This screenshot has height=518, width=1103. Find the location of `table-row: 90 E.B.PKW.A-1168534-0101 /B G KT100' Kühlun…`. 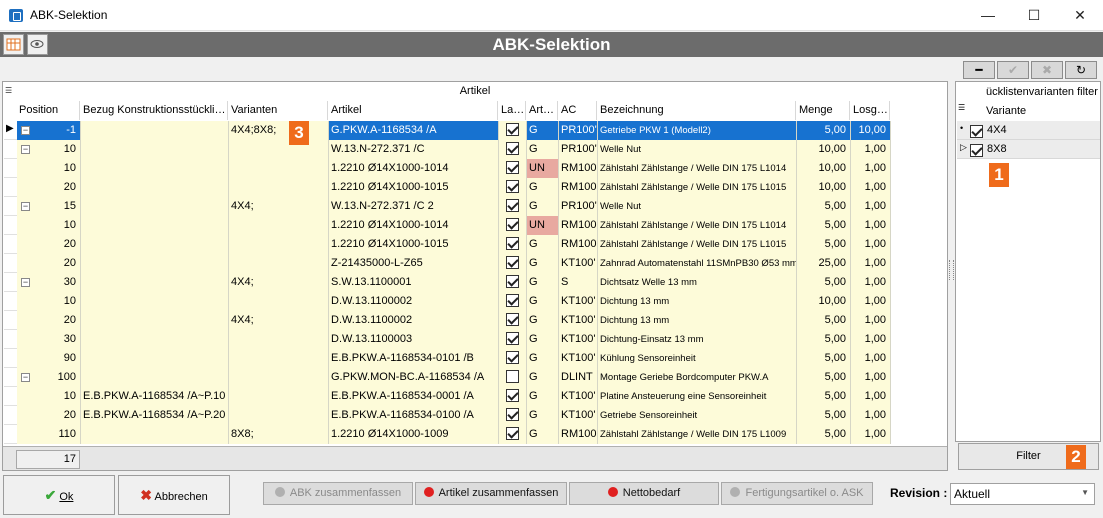

table-row: 90 E.B.PKW.A-1168534-0101 /B G KT100' Kühlun… is located at coordinates (447, 358).